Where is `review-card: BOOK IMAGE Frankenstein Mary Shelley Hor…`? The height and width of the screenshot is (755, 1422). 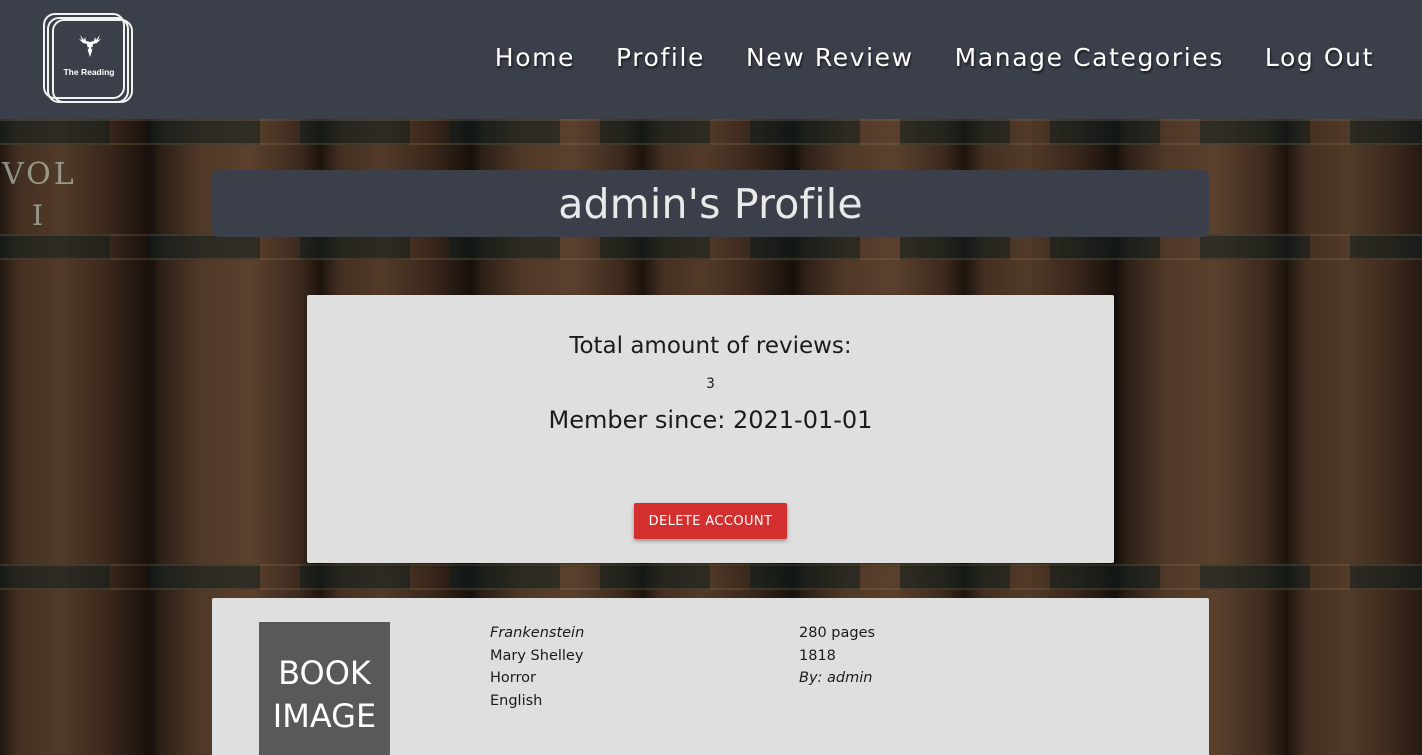 review-card: BOOK IMAGE Frankenstein Mary Shelley Hor… is located at coordinates (710, 676).